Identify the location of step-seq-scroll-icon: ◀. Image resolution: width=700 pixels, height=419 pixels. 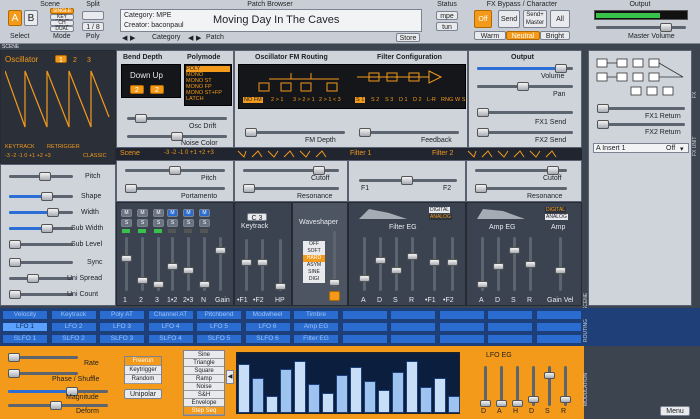
(230, 377).